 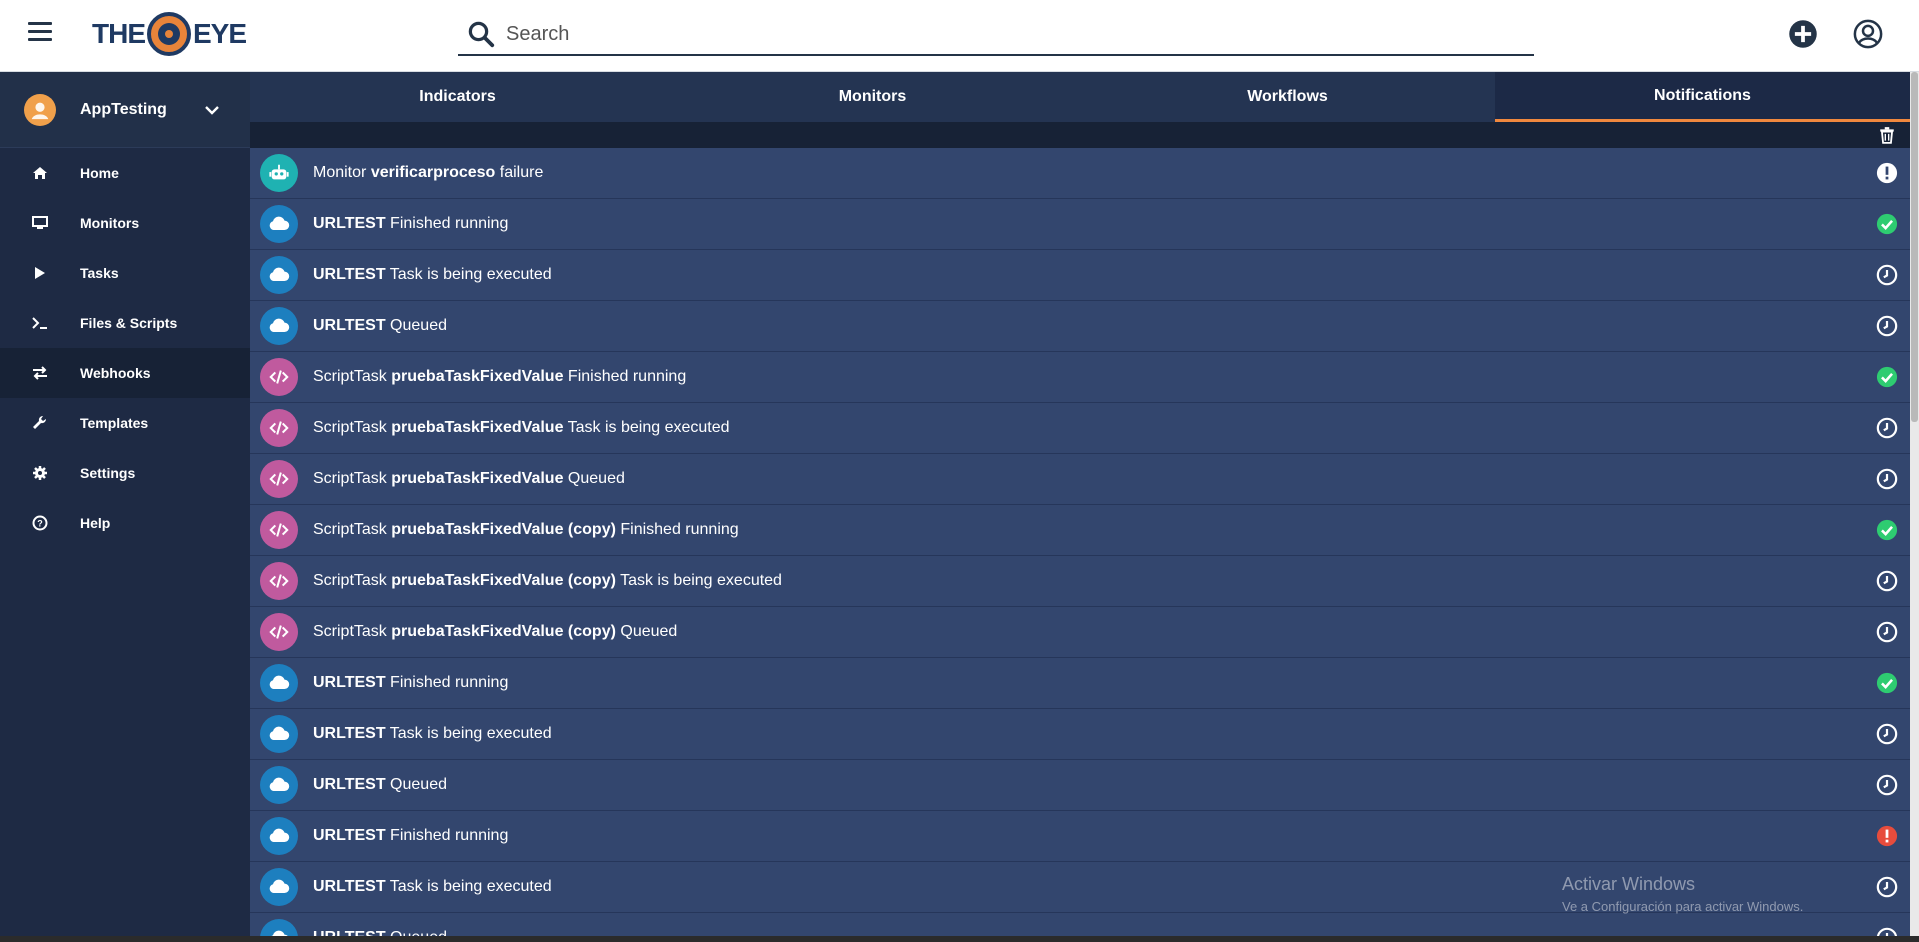 I want to click on hamburger-menu-icon, so click(x=40, y=32).